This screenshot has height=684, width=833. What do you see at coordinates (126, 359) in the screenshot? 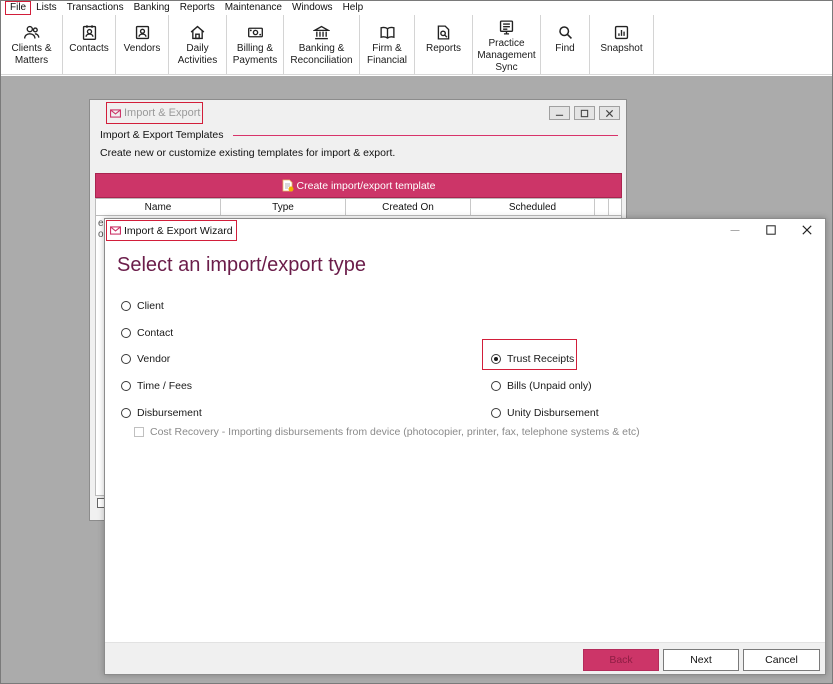
I see `radio-vendor` at bounding box center [126, 359].